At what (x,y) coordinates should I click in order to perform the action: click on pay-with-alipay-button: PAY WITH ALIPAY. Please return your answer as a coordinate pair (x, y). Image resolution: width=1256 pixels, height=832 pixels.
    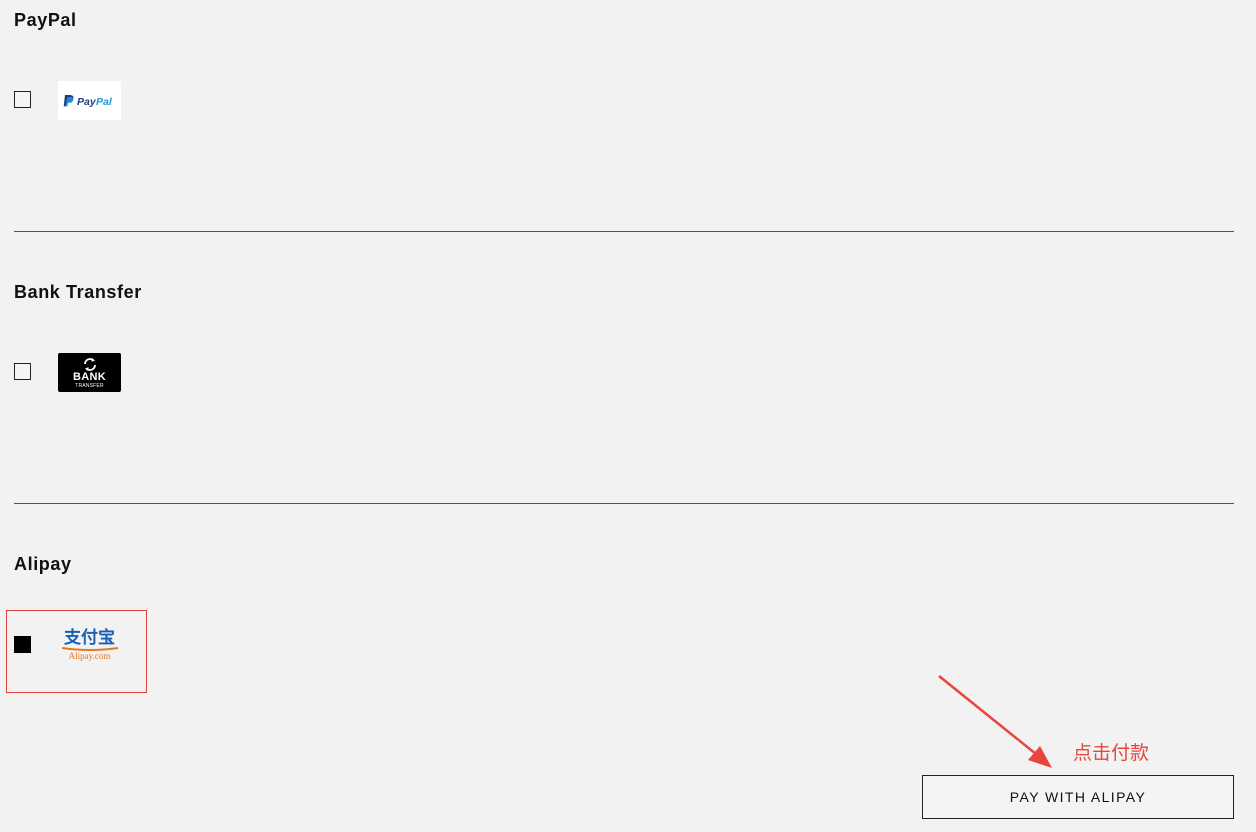
    Looking at the image, I should click on (1078, 797).